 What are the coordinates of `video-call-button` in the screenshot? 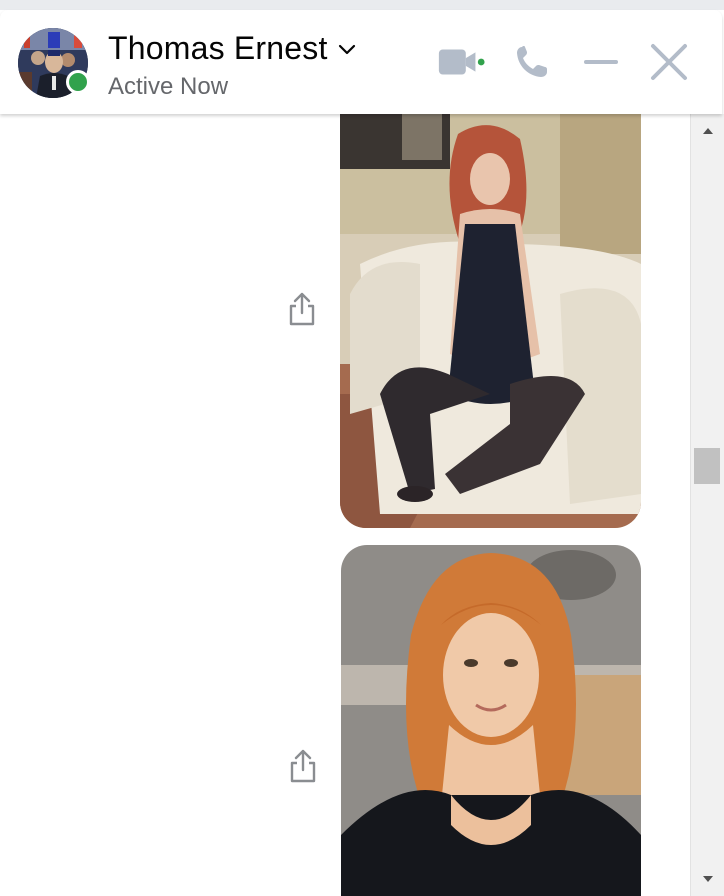 It's located at (461, 62).